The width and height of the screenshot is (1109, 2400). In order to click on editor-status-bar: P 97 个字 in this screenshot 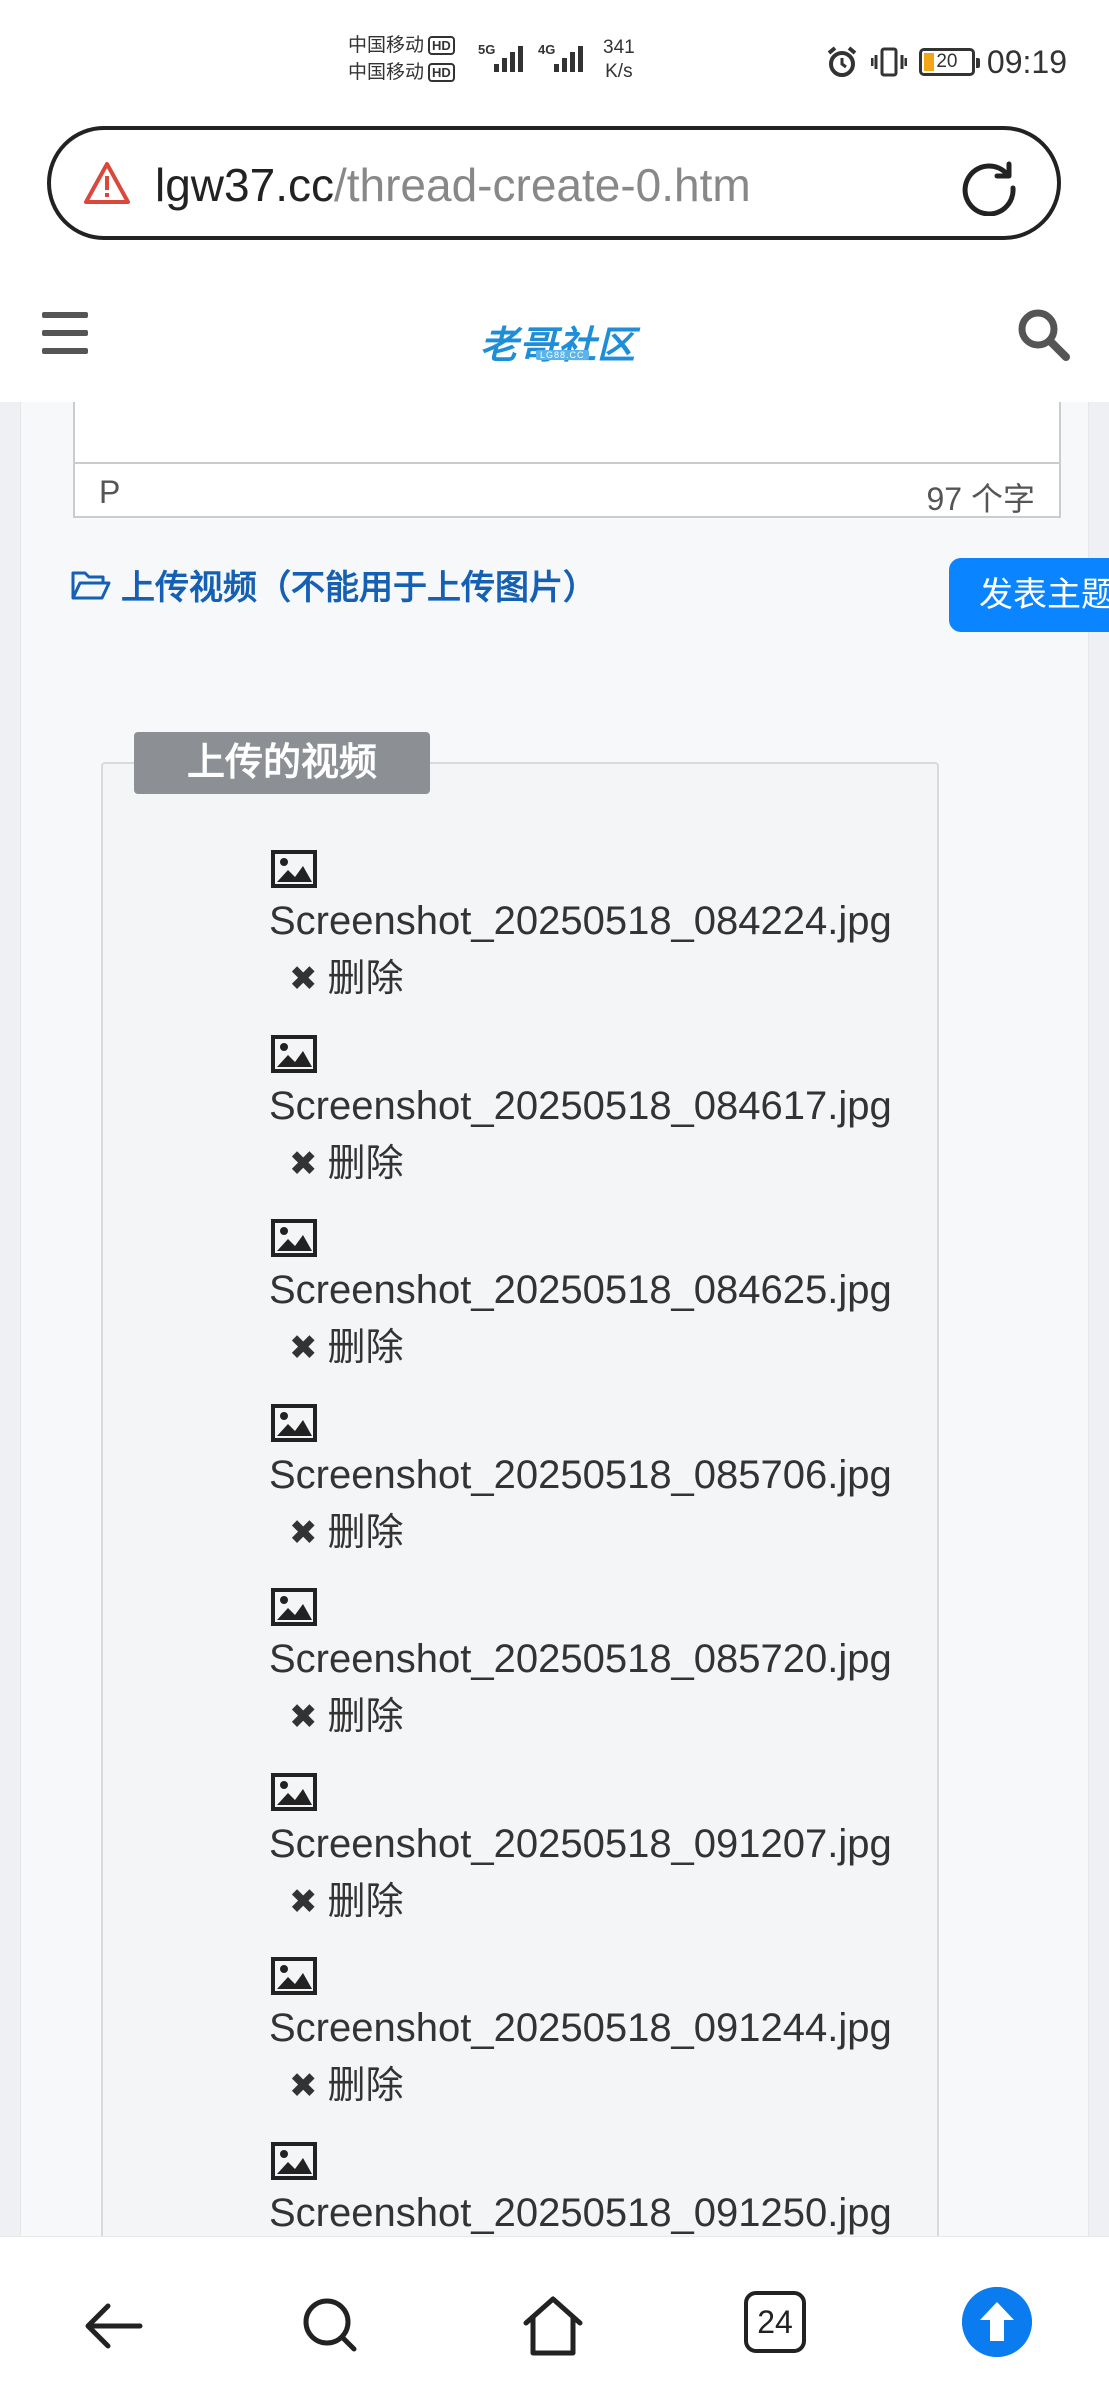, I will do `click(567, 490)`.